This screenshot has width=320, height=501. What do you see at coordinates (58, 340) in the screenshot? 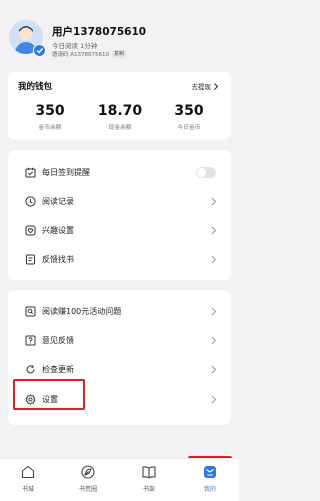
I see `menu-item-label: 意见反馈` at bounding box center [58, 340].